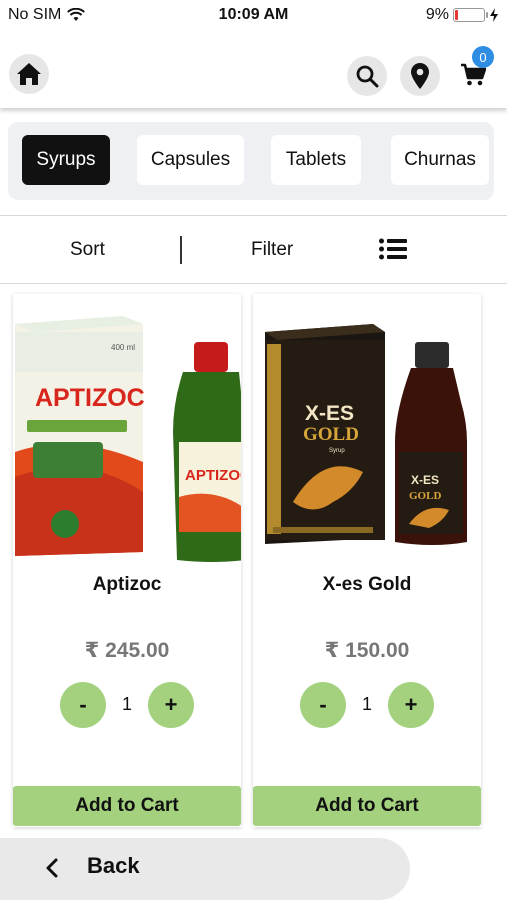  I want to click on back-label: Back, so click(113, 865).